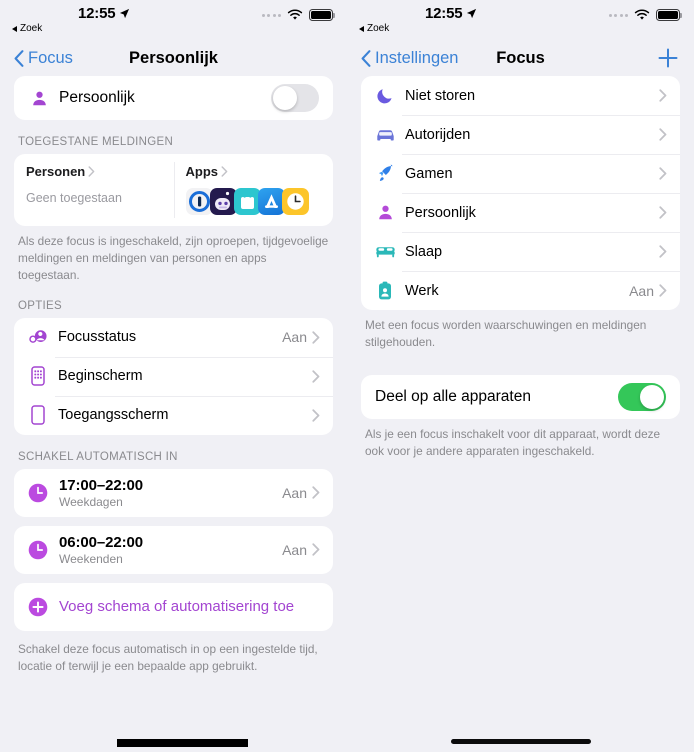 Image resolution: width=694 pixels, height=752 pixels. Describe the element at coordinates (378, 28) in the screenshot. I see `status-bar-back-label: Zoek` at that location.